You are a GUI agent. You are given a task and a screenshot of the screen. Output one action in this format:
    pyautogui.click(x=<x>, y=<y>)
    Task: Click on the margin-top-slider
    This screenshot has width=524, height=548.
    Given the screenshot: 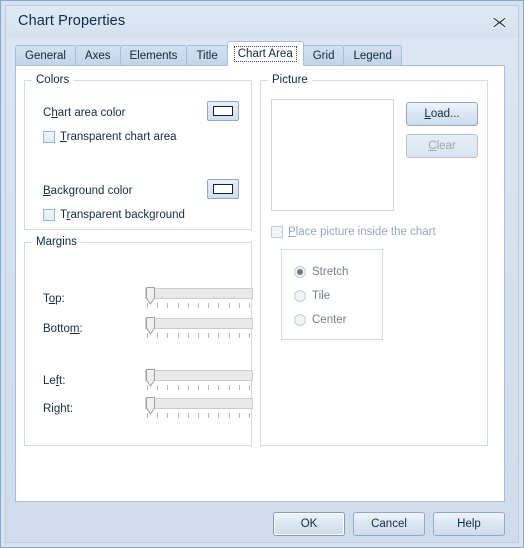 What is the action you would take?
    pyautogui.click(x=199, y=299)
    